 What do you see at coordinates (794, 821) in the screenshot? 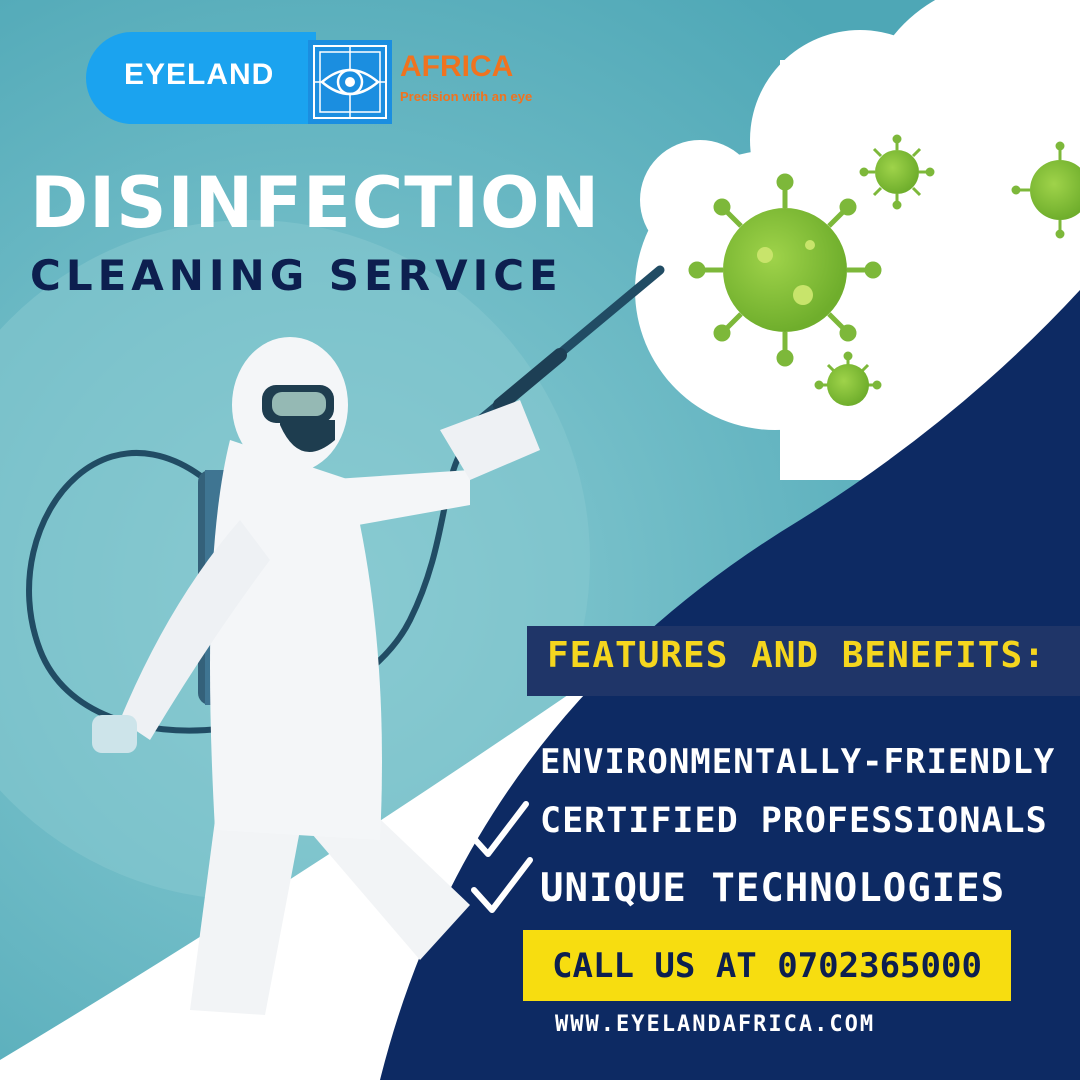
I see `benefit-item: CERTIFIED PROFESSIONALS` at bounding box center [794, 821].